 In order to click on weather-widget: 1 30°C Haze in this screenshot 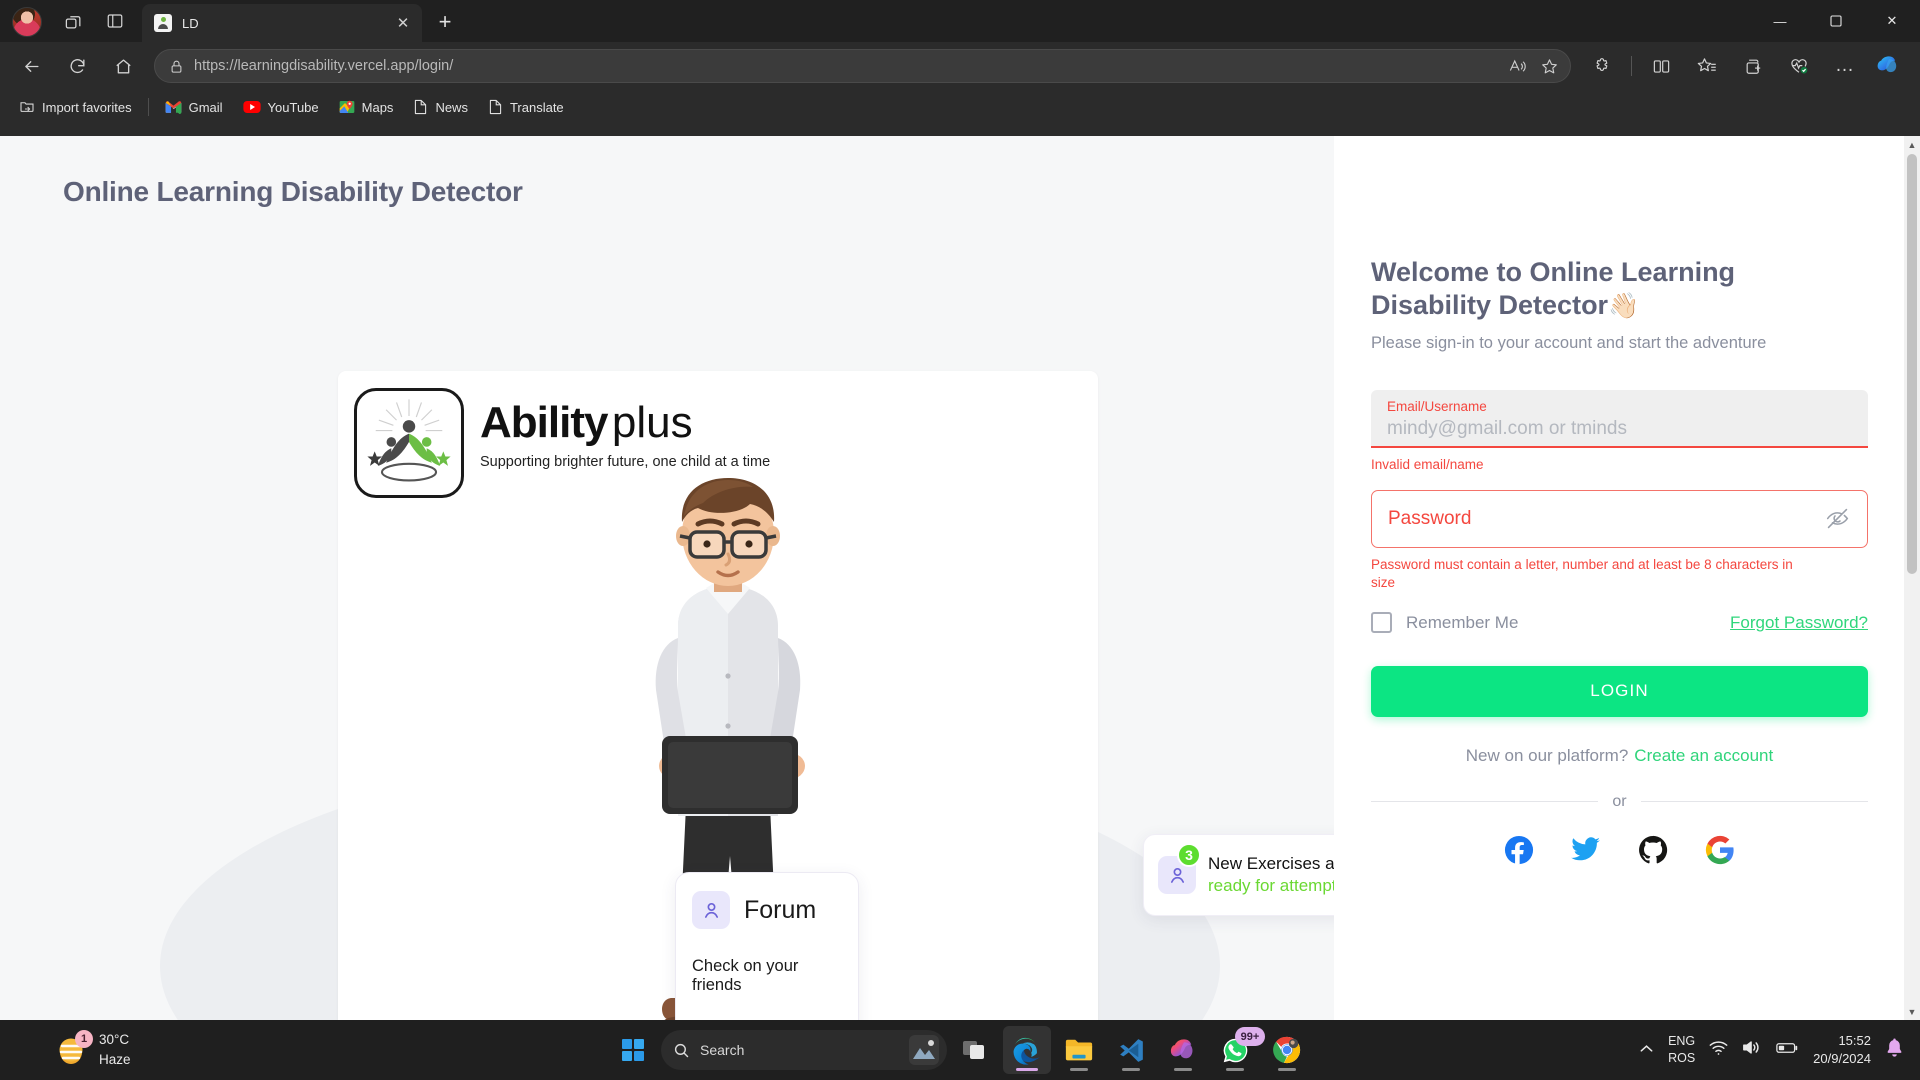, I will do `click(92, 1049)`.